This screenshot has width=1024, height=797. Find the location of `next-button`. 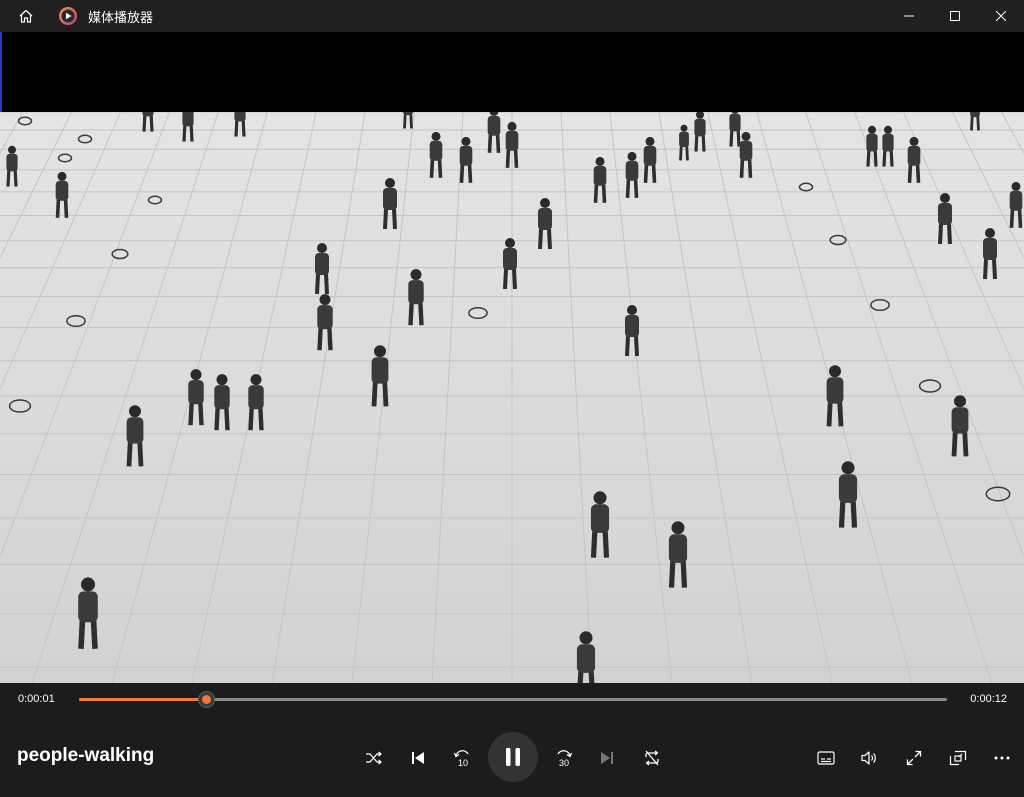

next-button is located at coordinates (607, 758).